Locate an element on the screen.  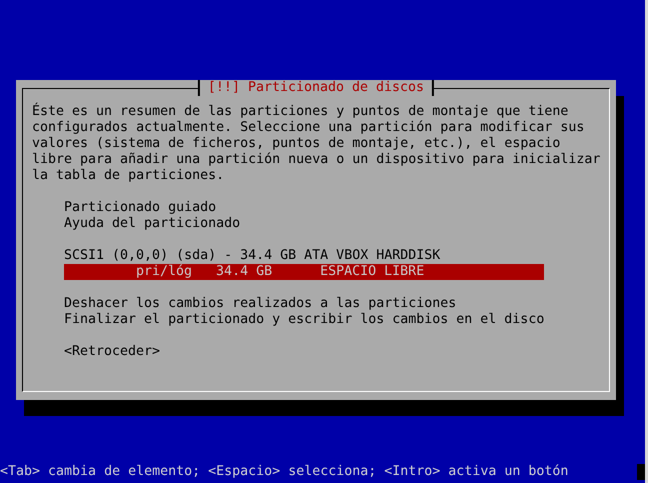
back-button: <Retroceder> is located at coordinates (304, 352).